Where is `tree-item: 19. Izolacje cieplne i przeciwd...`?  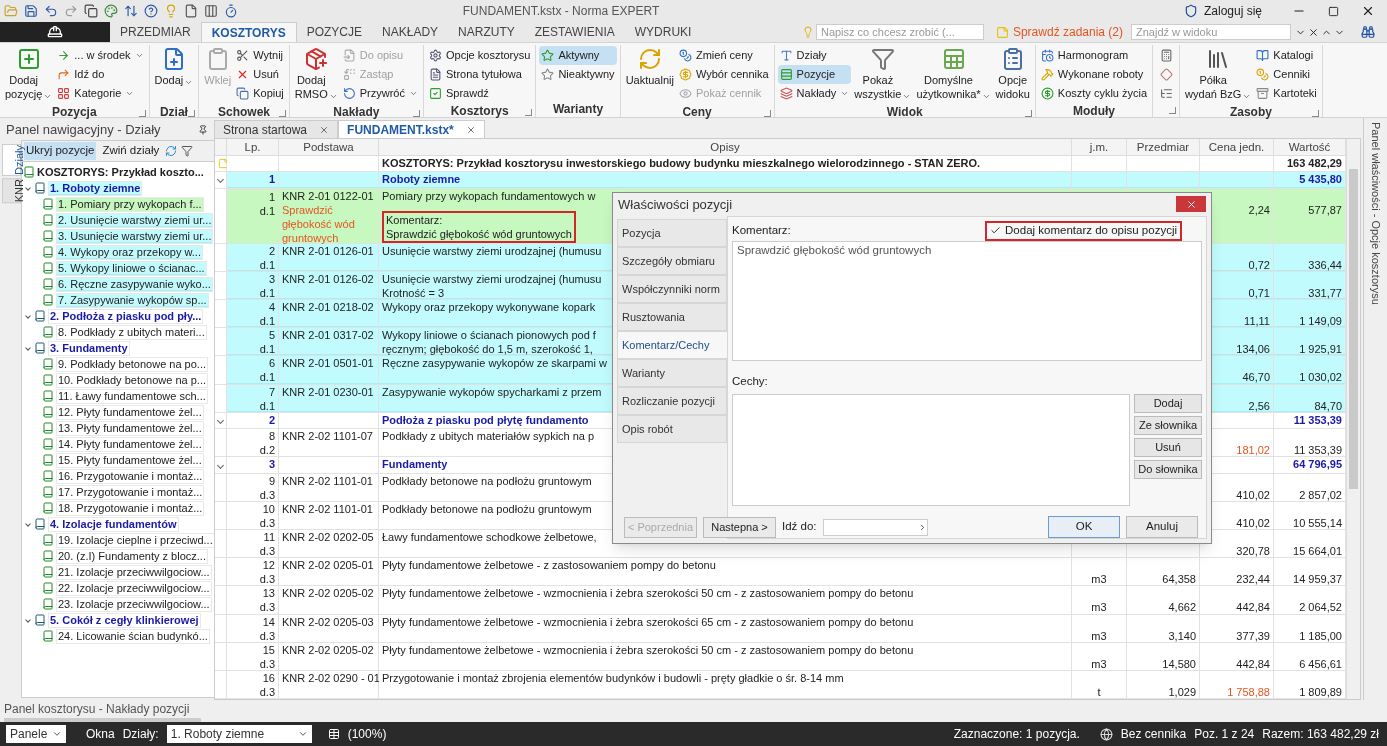
tree-item: 19. Izolacje cieplne i przeciwd... is located at coordinates (135, 540).